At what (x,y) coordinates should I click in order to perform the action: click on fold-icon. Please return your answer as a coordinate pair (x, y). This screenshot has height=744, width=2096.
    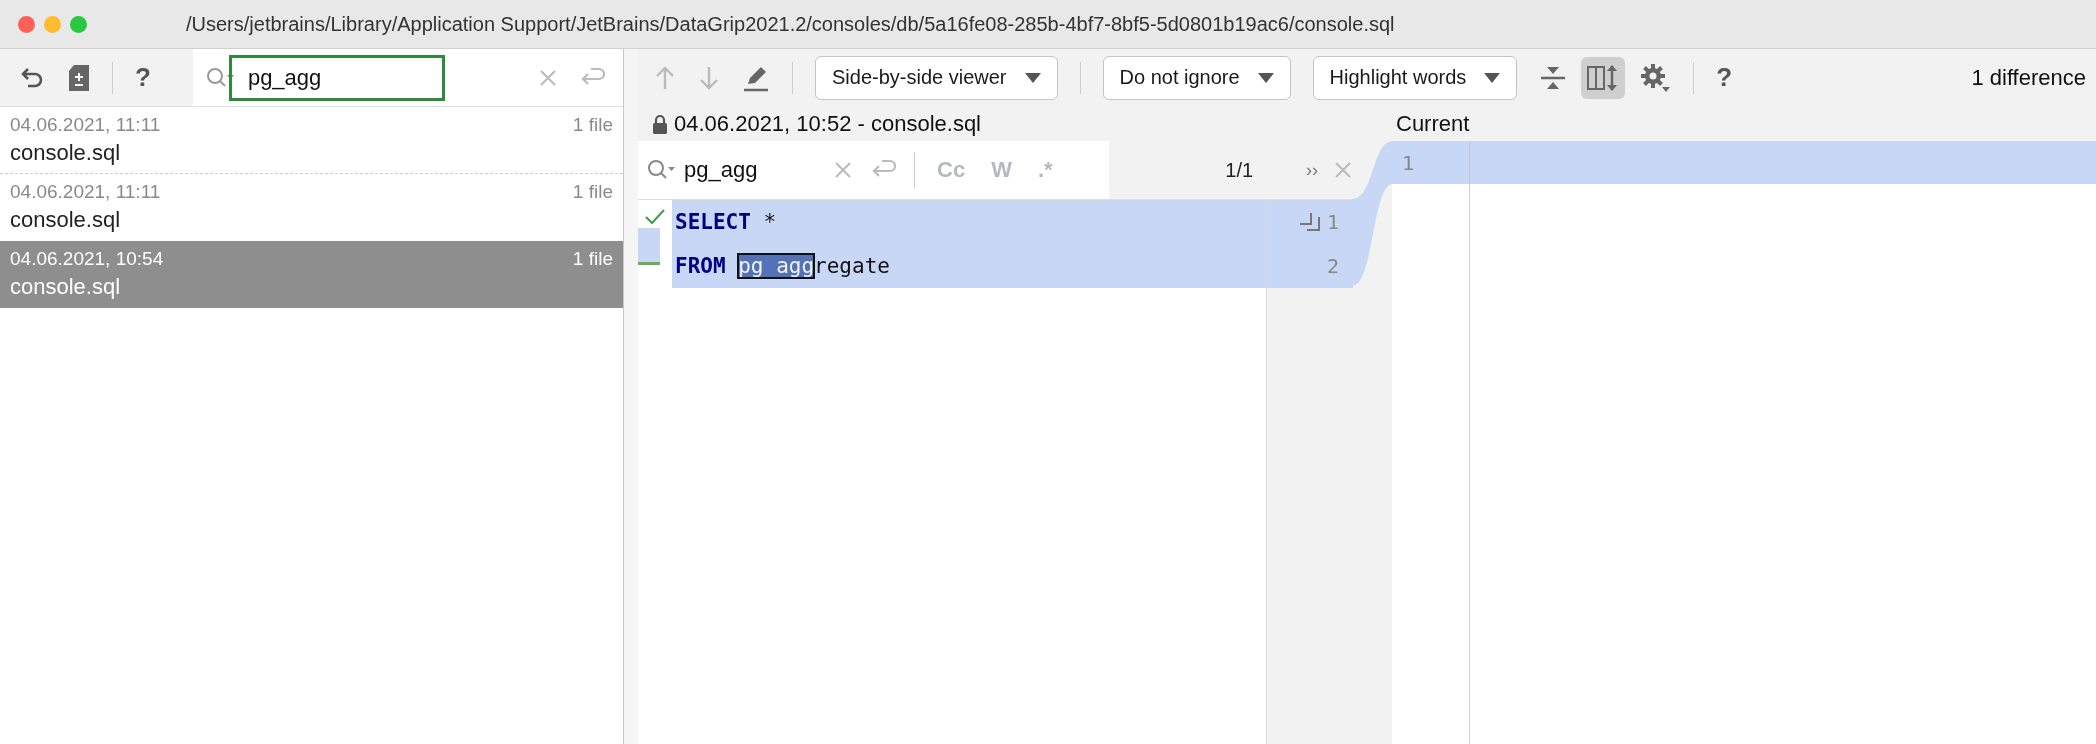
    Looking at the image, I should click on (1309, 222).